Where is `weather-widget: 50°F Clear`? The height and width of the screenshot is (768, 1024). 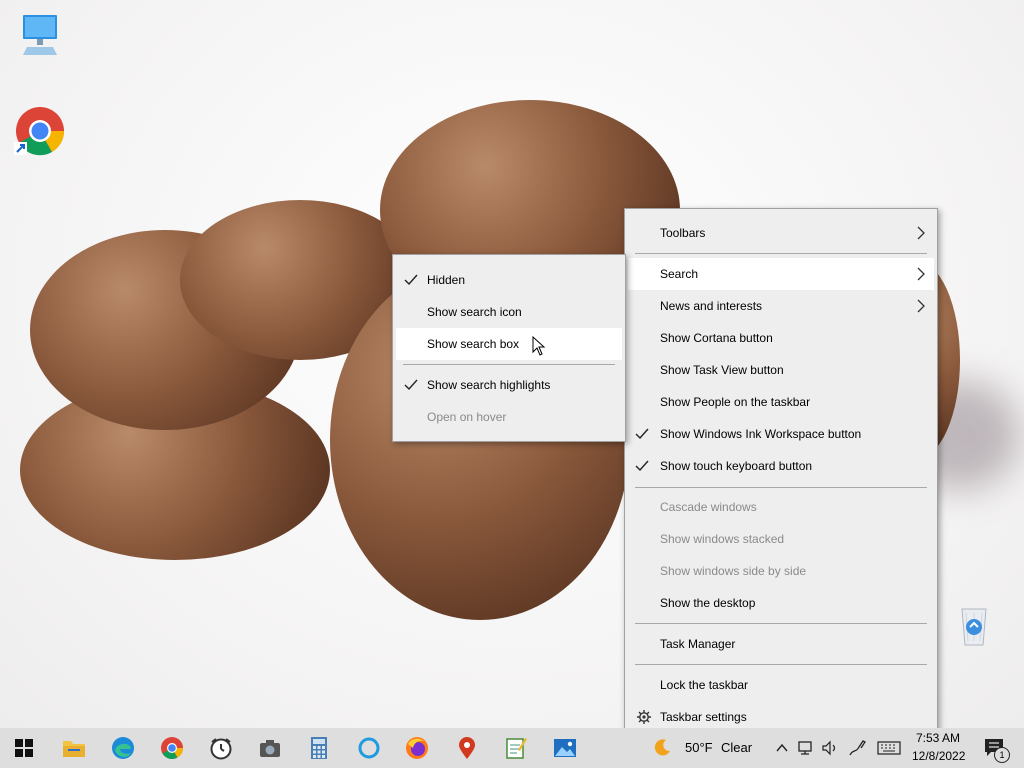 weather-widget: 50°F Clear is located at coordinates (706, 748).